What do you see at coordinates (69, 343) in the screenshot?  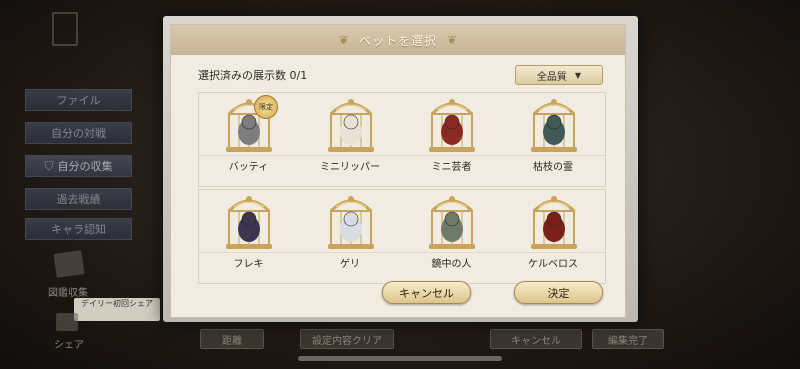 I see `share-label: シェア` at bounding box center [69, 343].